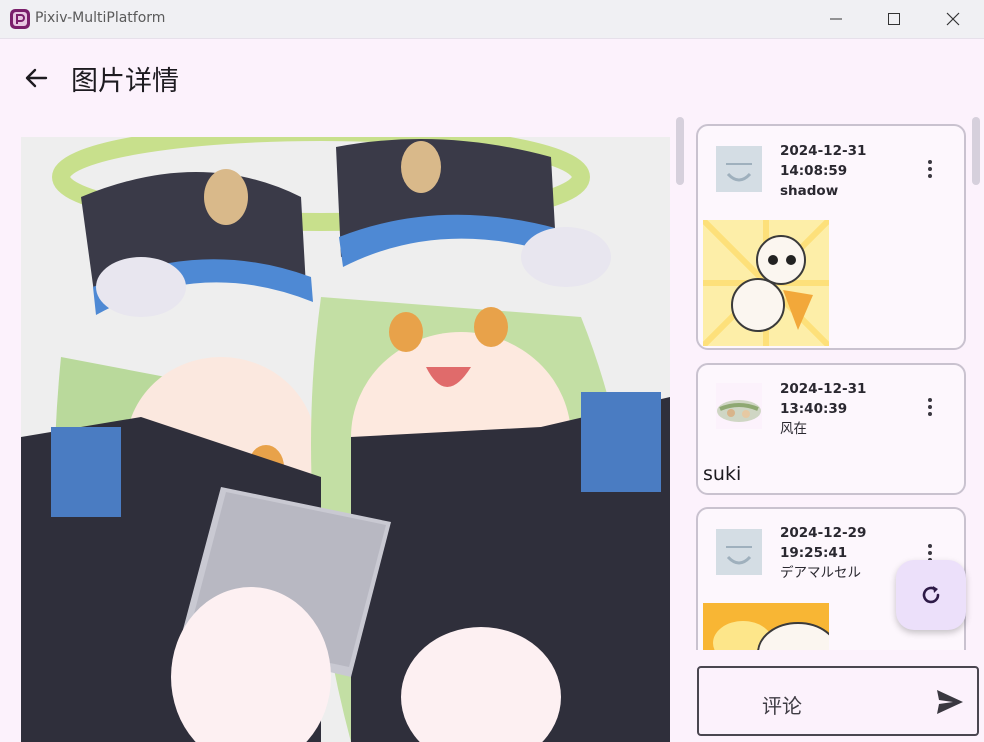 Image resolution: width=984 pixels, height=742 pixels. I want to click on minimize-icon, so click(836, 19).